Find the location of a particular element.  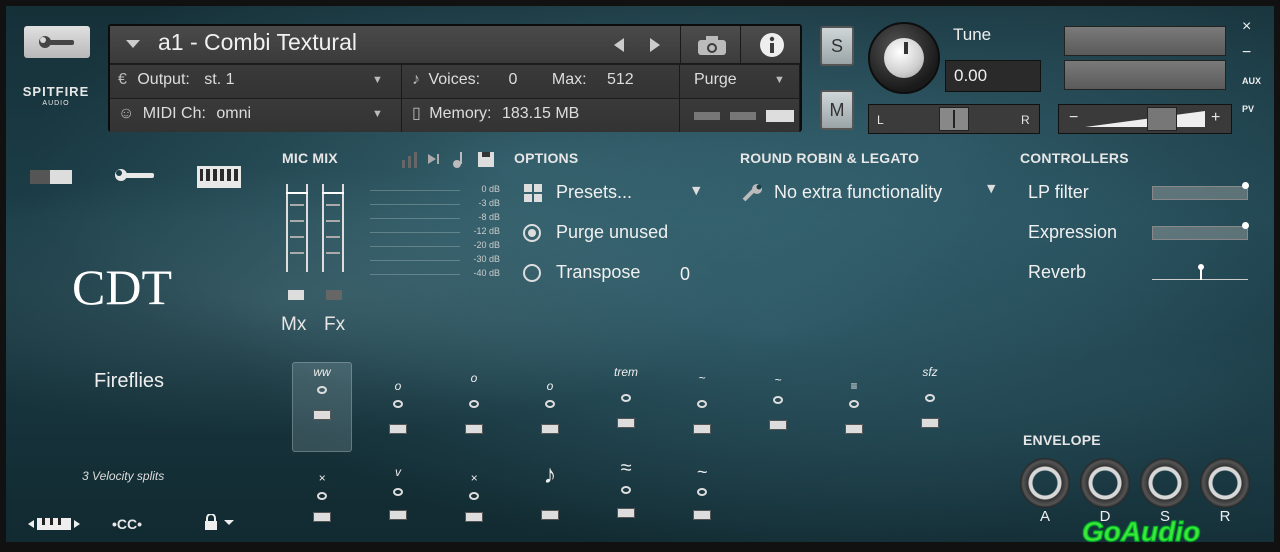

articulation-7: ~ is located at coordinates (778, 400).